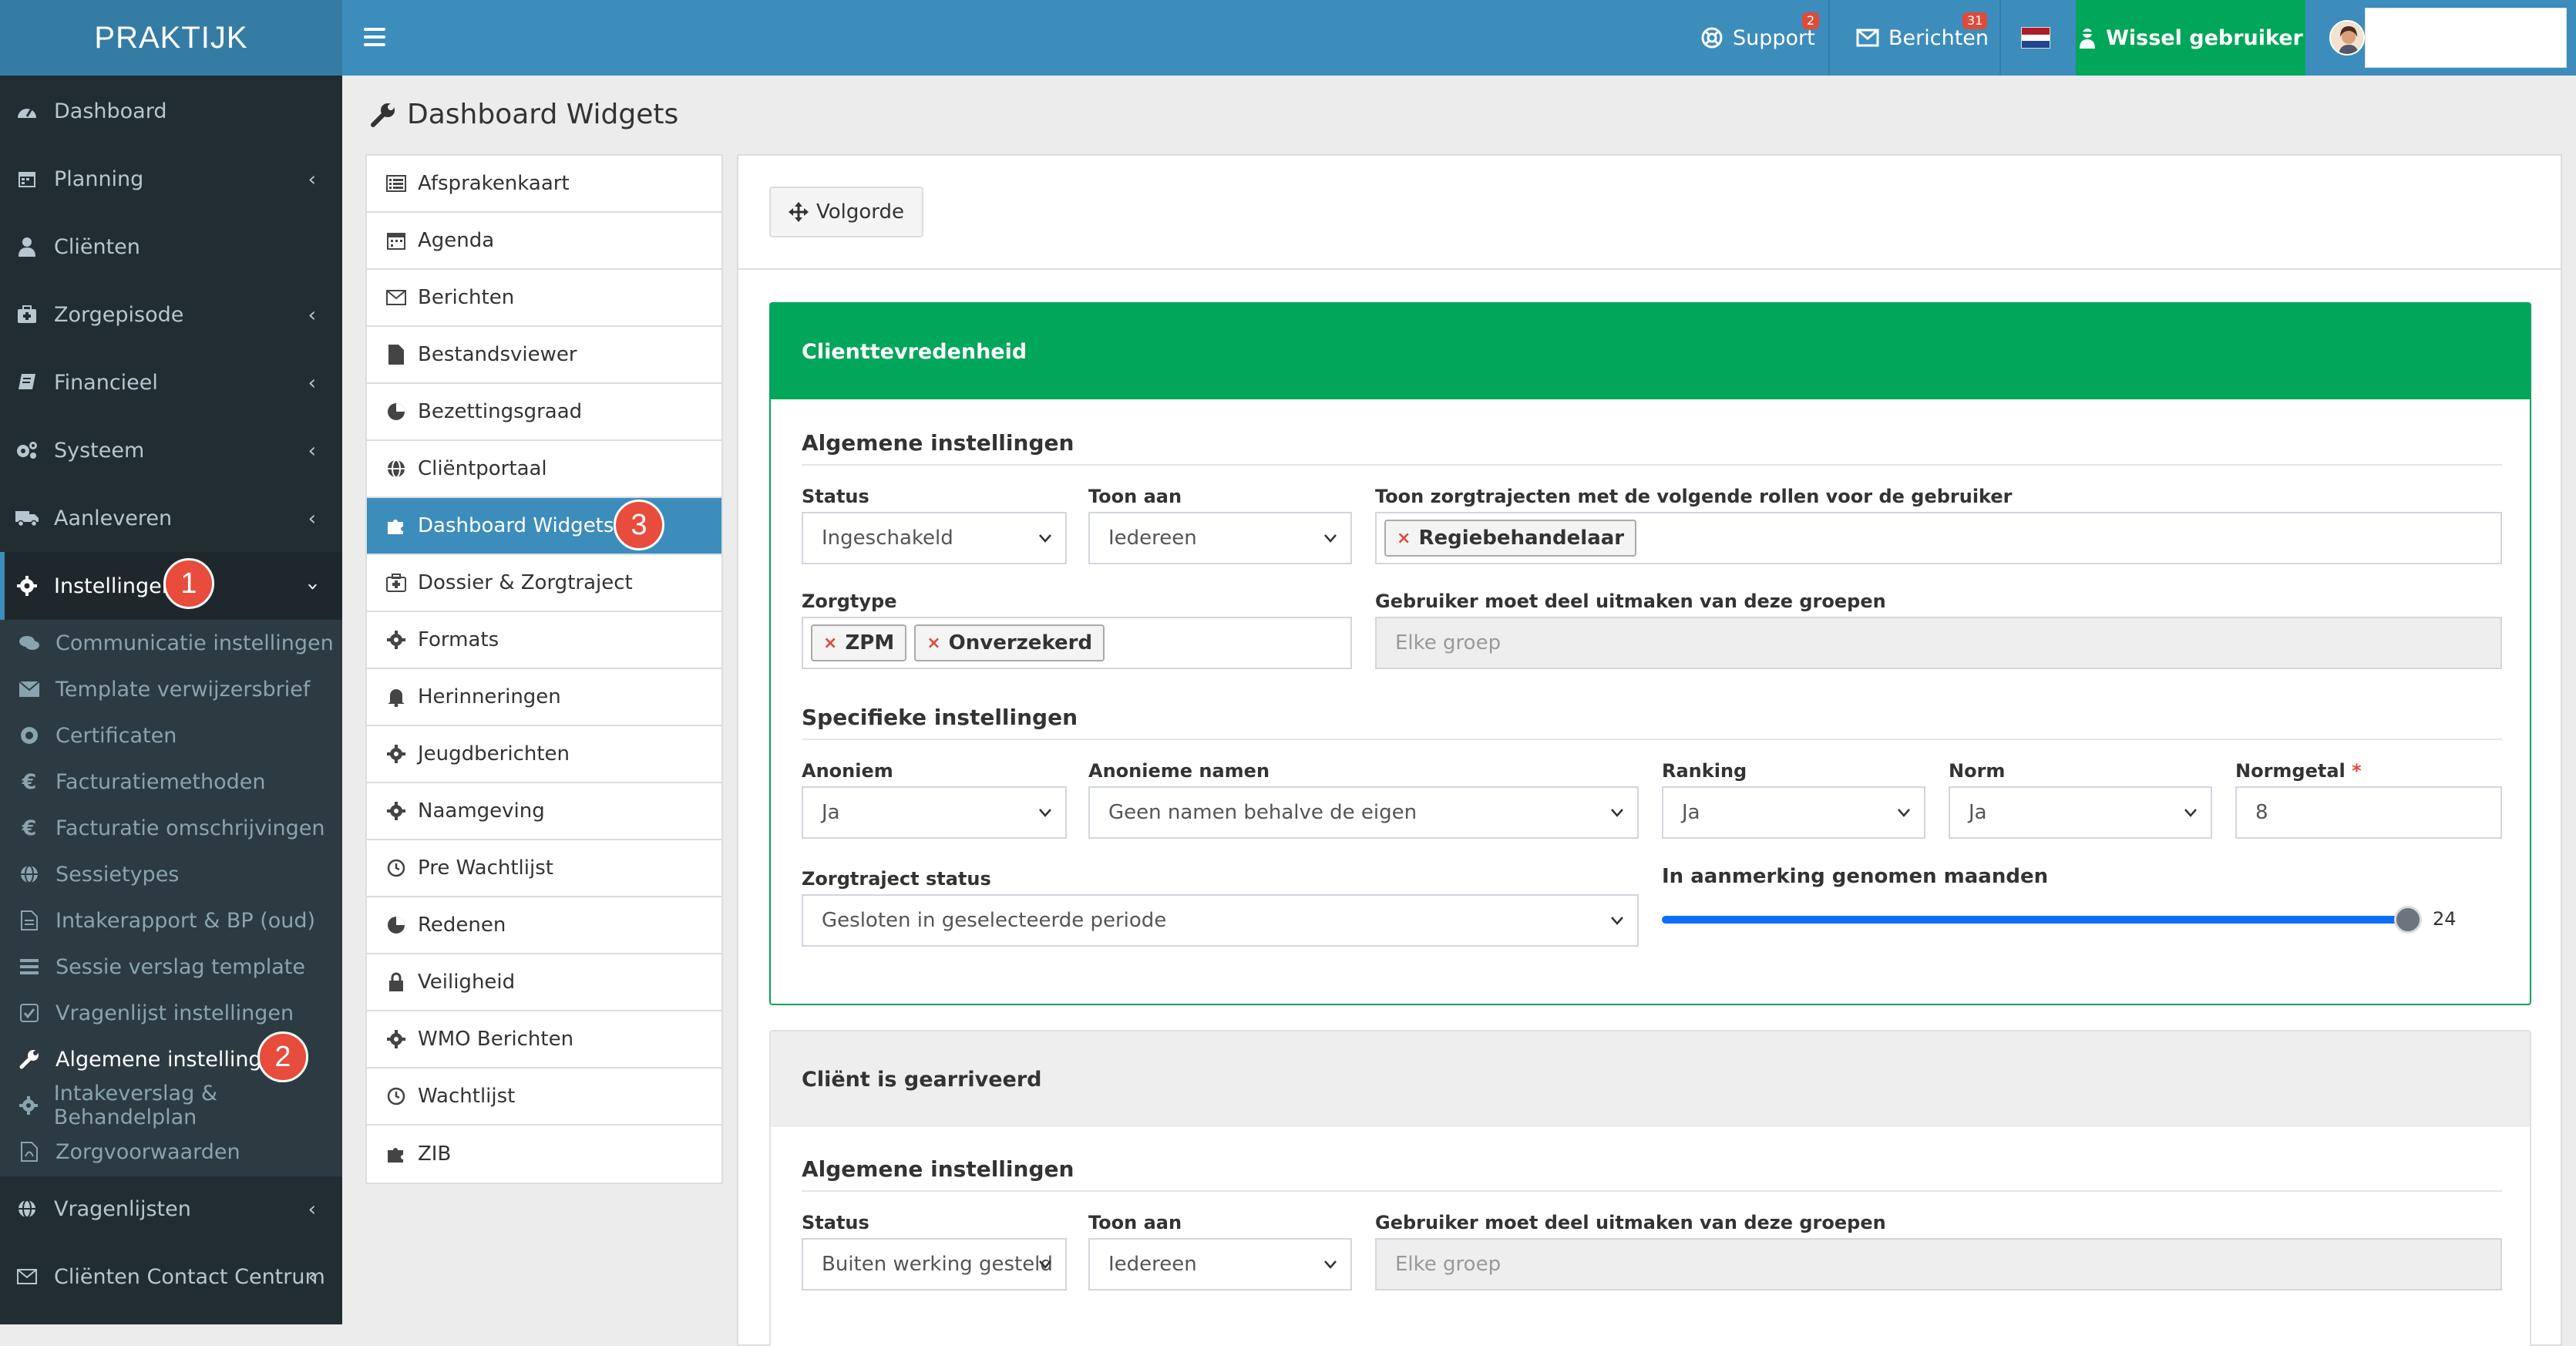 This screenshot has height=1346, width=2576. What do you see at coordinates (1904, 813) in the screenshot?
I see `chevron-down-icon` at bounding box center [1904, 813].